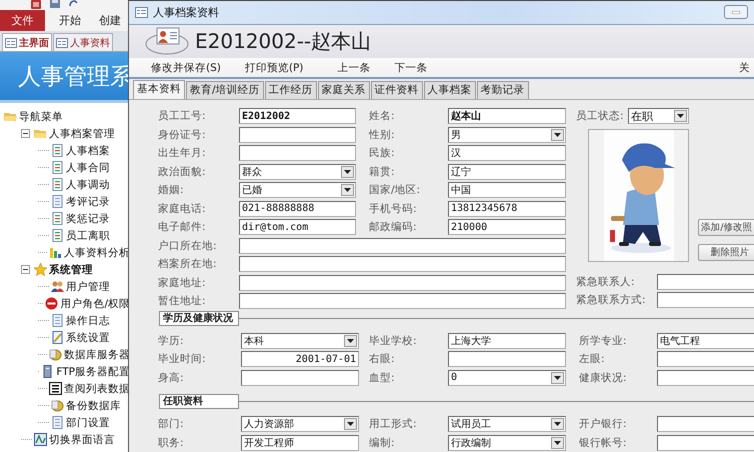 The image size is (754, 452). What do you see at coordinates (726, 227) in the screenshot?
I see `photo-button: 添加/修改照` at bounding box center [726, 227].